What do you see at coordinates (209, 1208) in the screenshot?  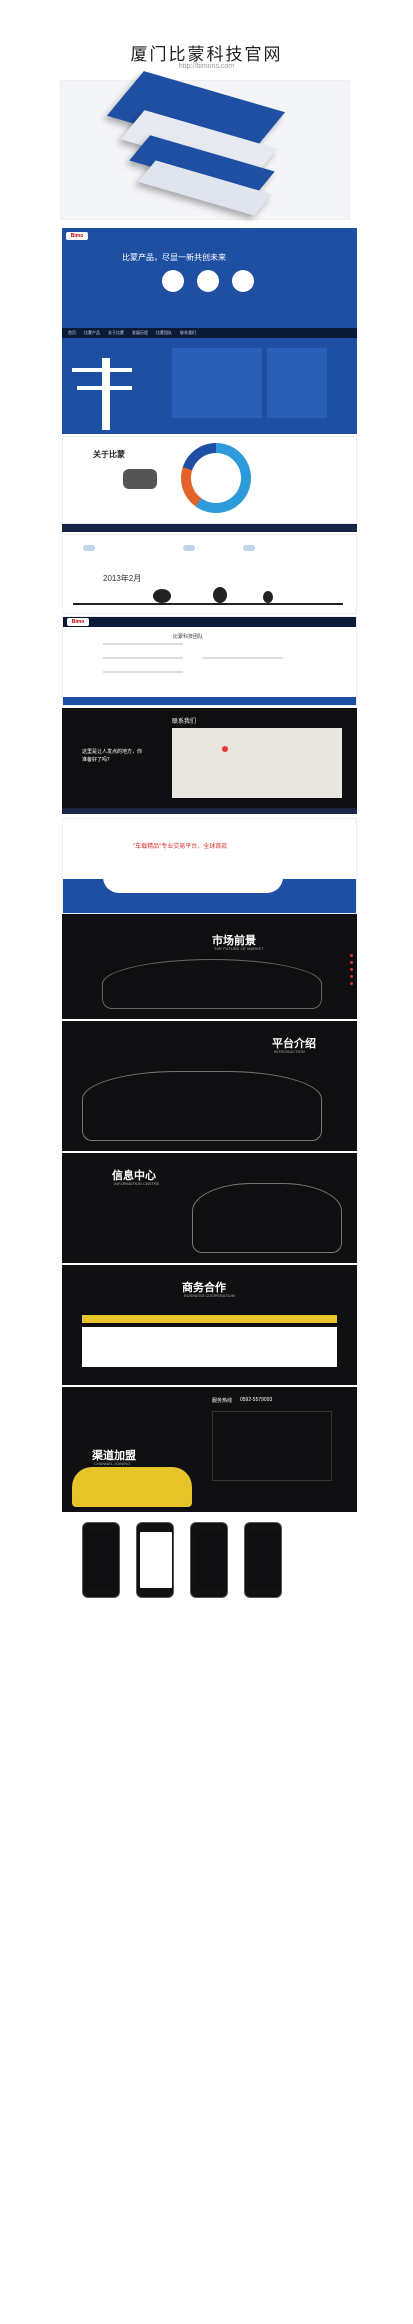 I see `info-section: 信息中心 INFORMATION CENTRE` at bounding box center [209, 1208].